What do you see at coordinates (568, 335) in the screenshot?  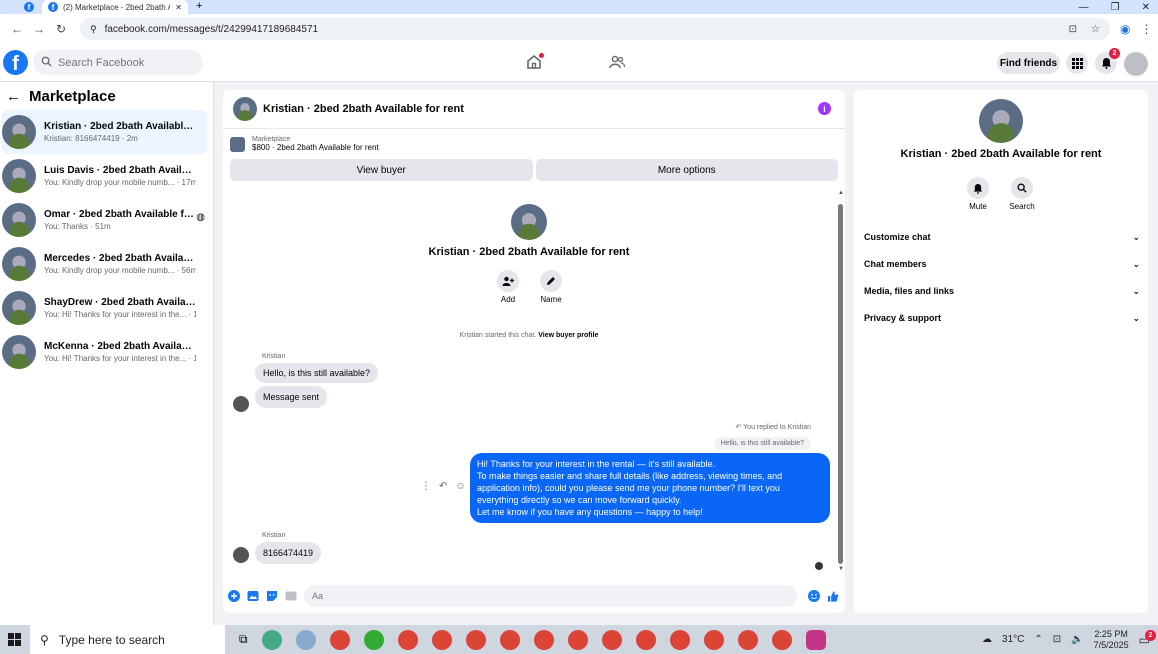 I see `view-buyer-profile-link: View buyer profile` at bounding box center [568, 335].